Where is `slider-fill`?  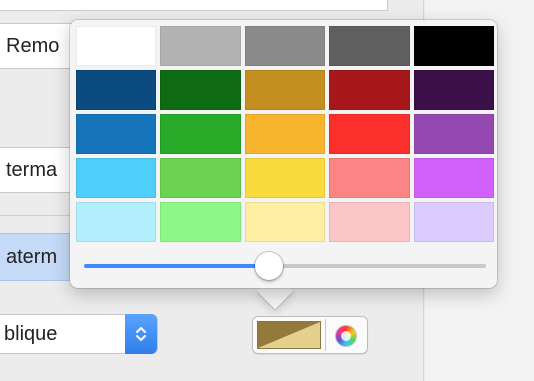
slider-fill is located at coordinates (176, 266).